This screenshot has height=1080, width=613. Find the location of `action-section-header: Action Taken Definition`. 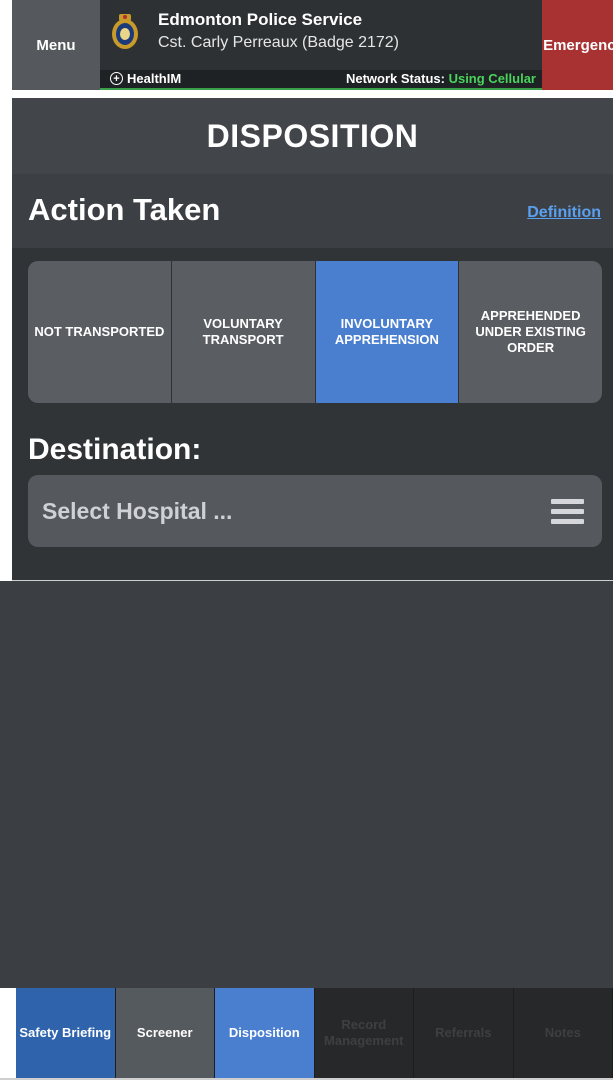

action-section-header: Action Taken Definition is located at coordinates (312, 211).